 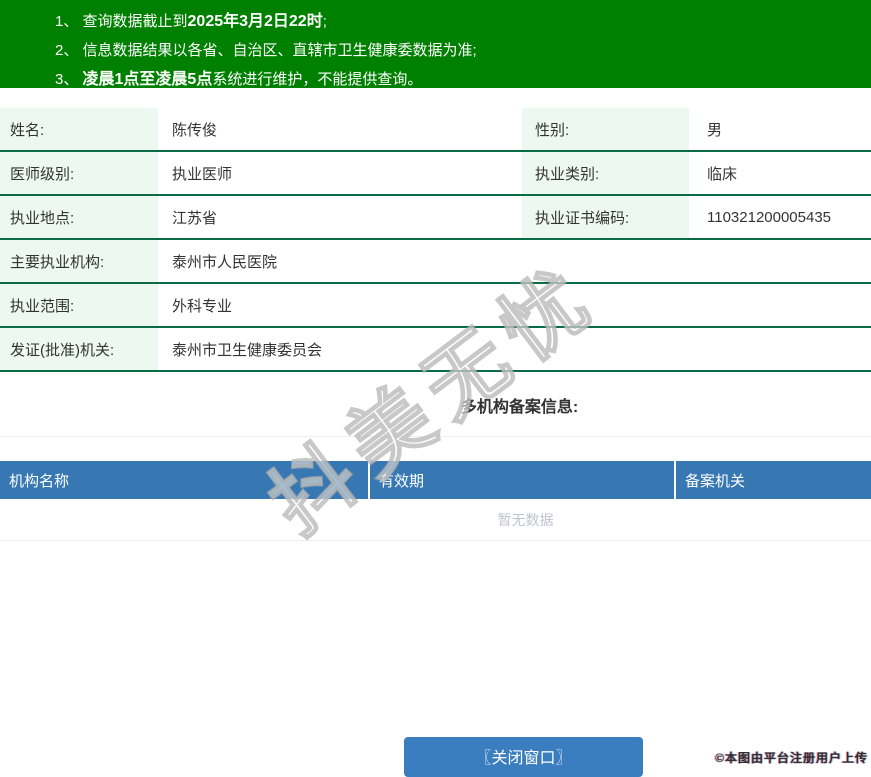 What do you see at coordinates (435, 306) in the screenshot?
I see `table-row: 执业范围: 外科专业` at bounding box center [435, 306].